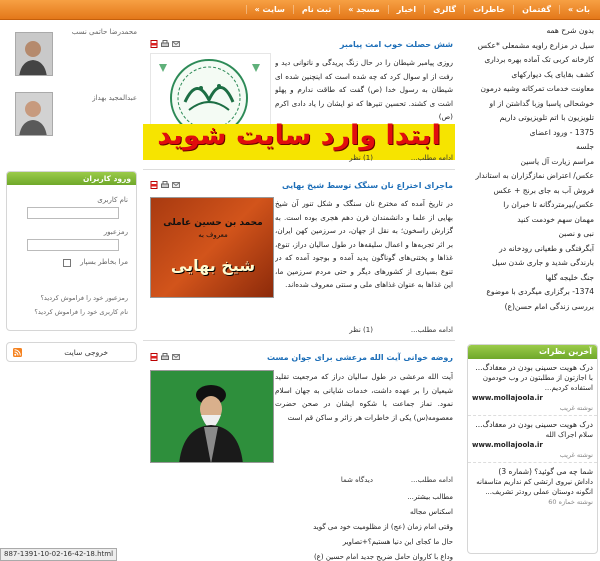  I want to click on menu-link: معاونت خدمات تمرکاته وشیه درمون, so click(530, 89).